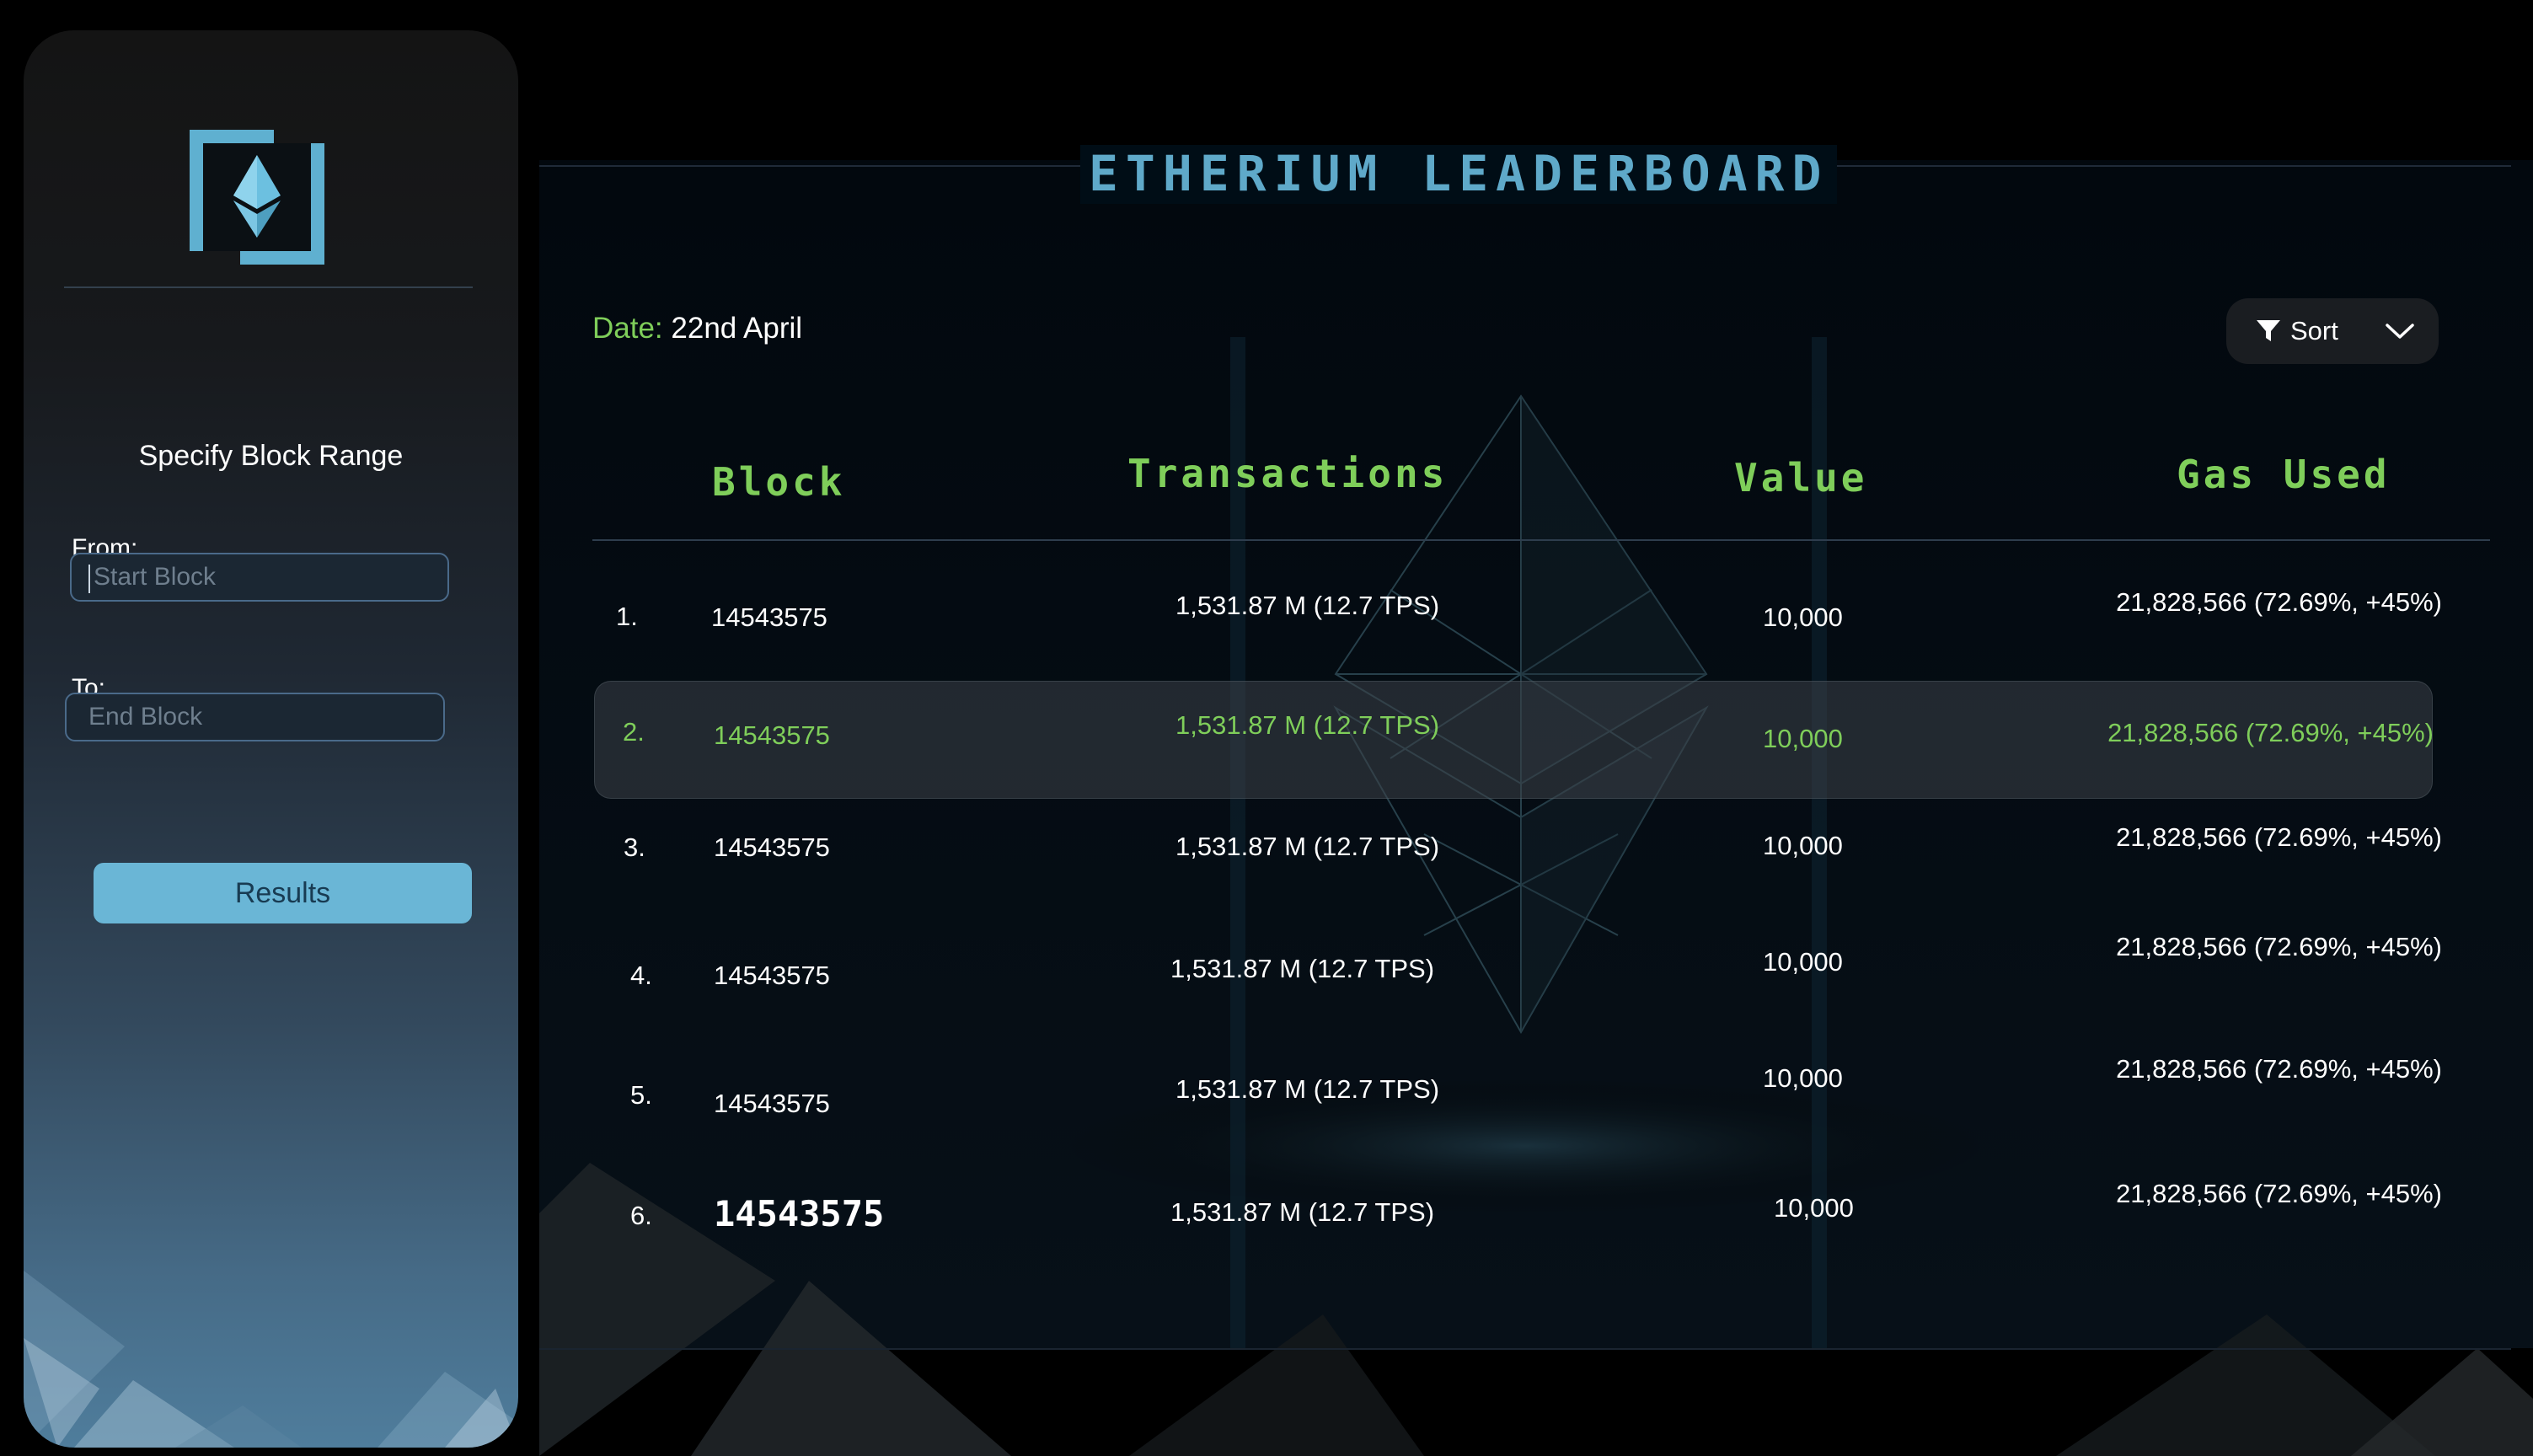  I want to click on text-caret, so click(89, 579).